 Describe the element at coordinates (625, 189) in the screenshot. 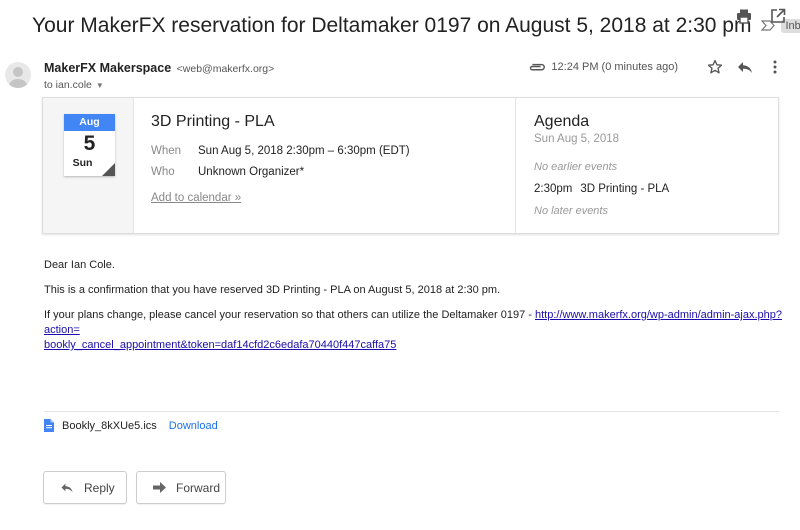

I see `agenda-event-title: 3D Printing - PLA` at that location.